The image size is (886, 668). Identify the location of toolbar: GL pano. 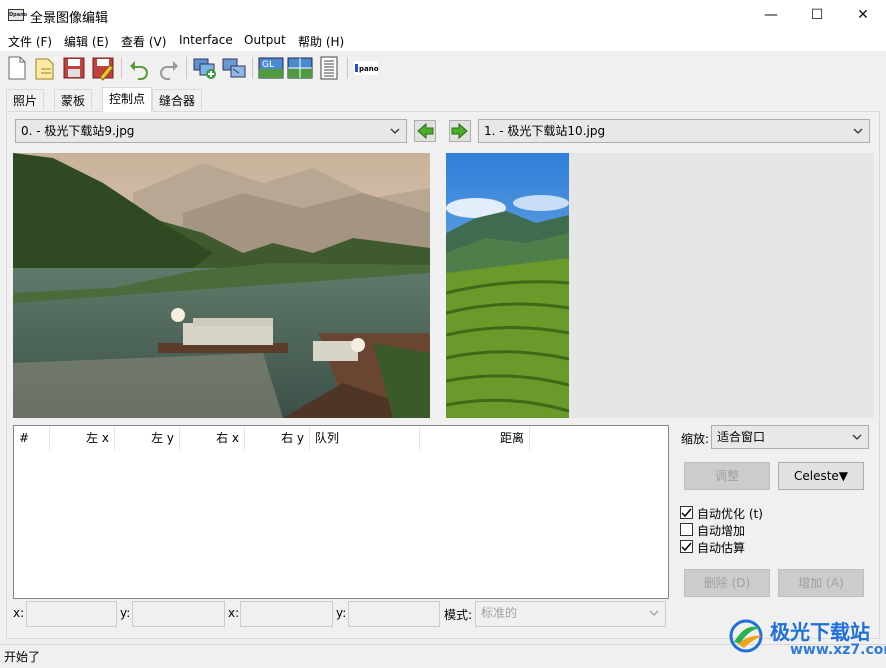
(443, 68).